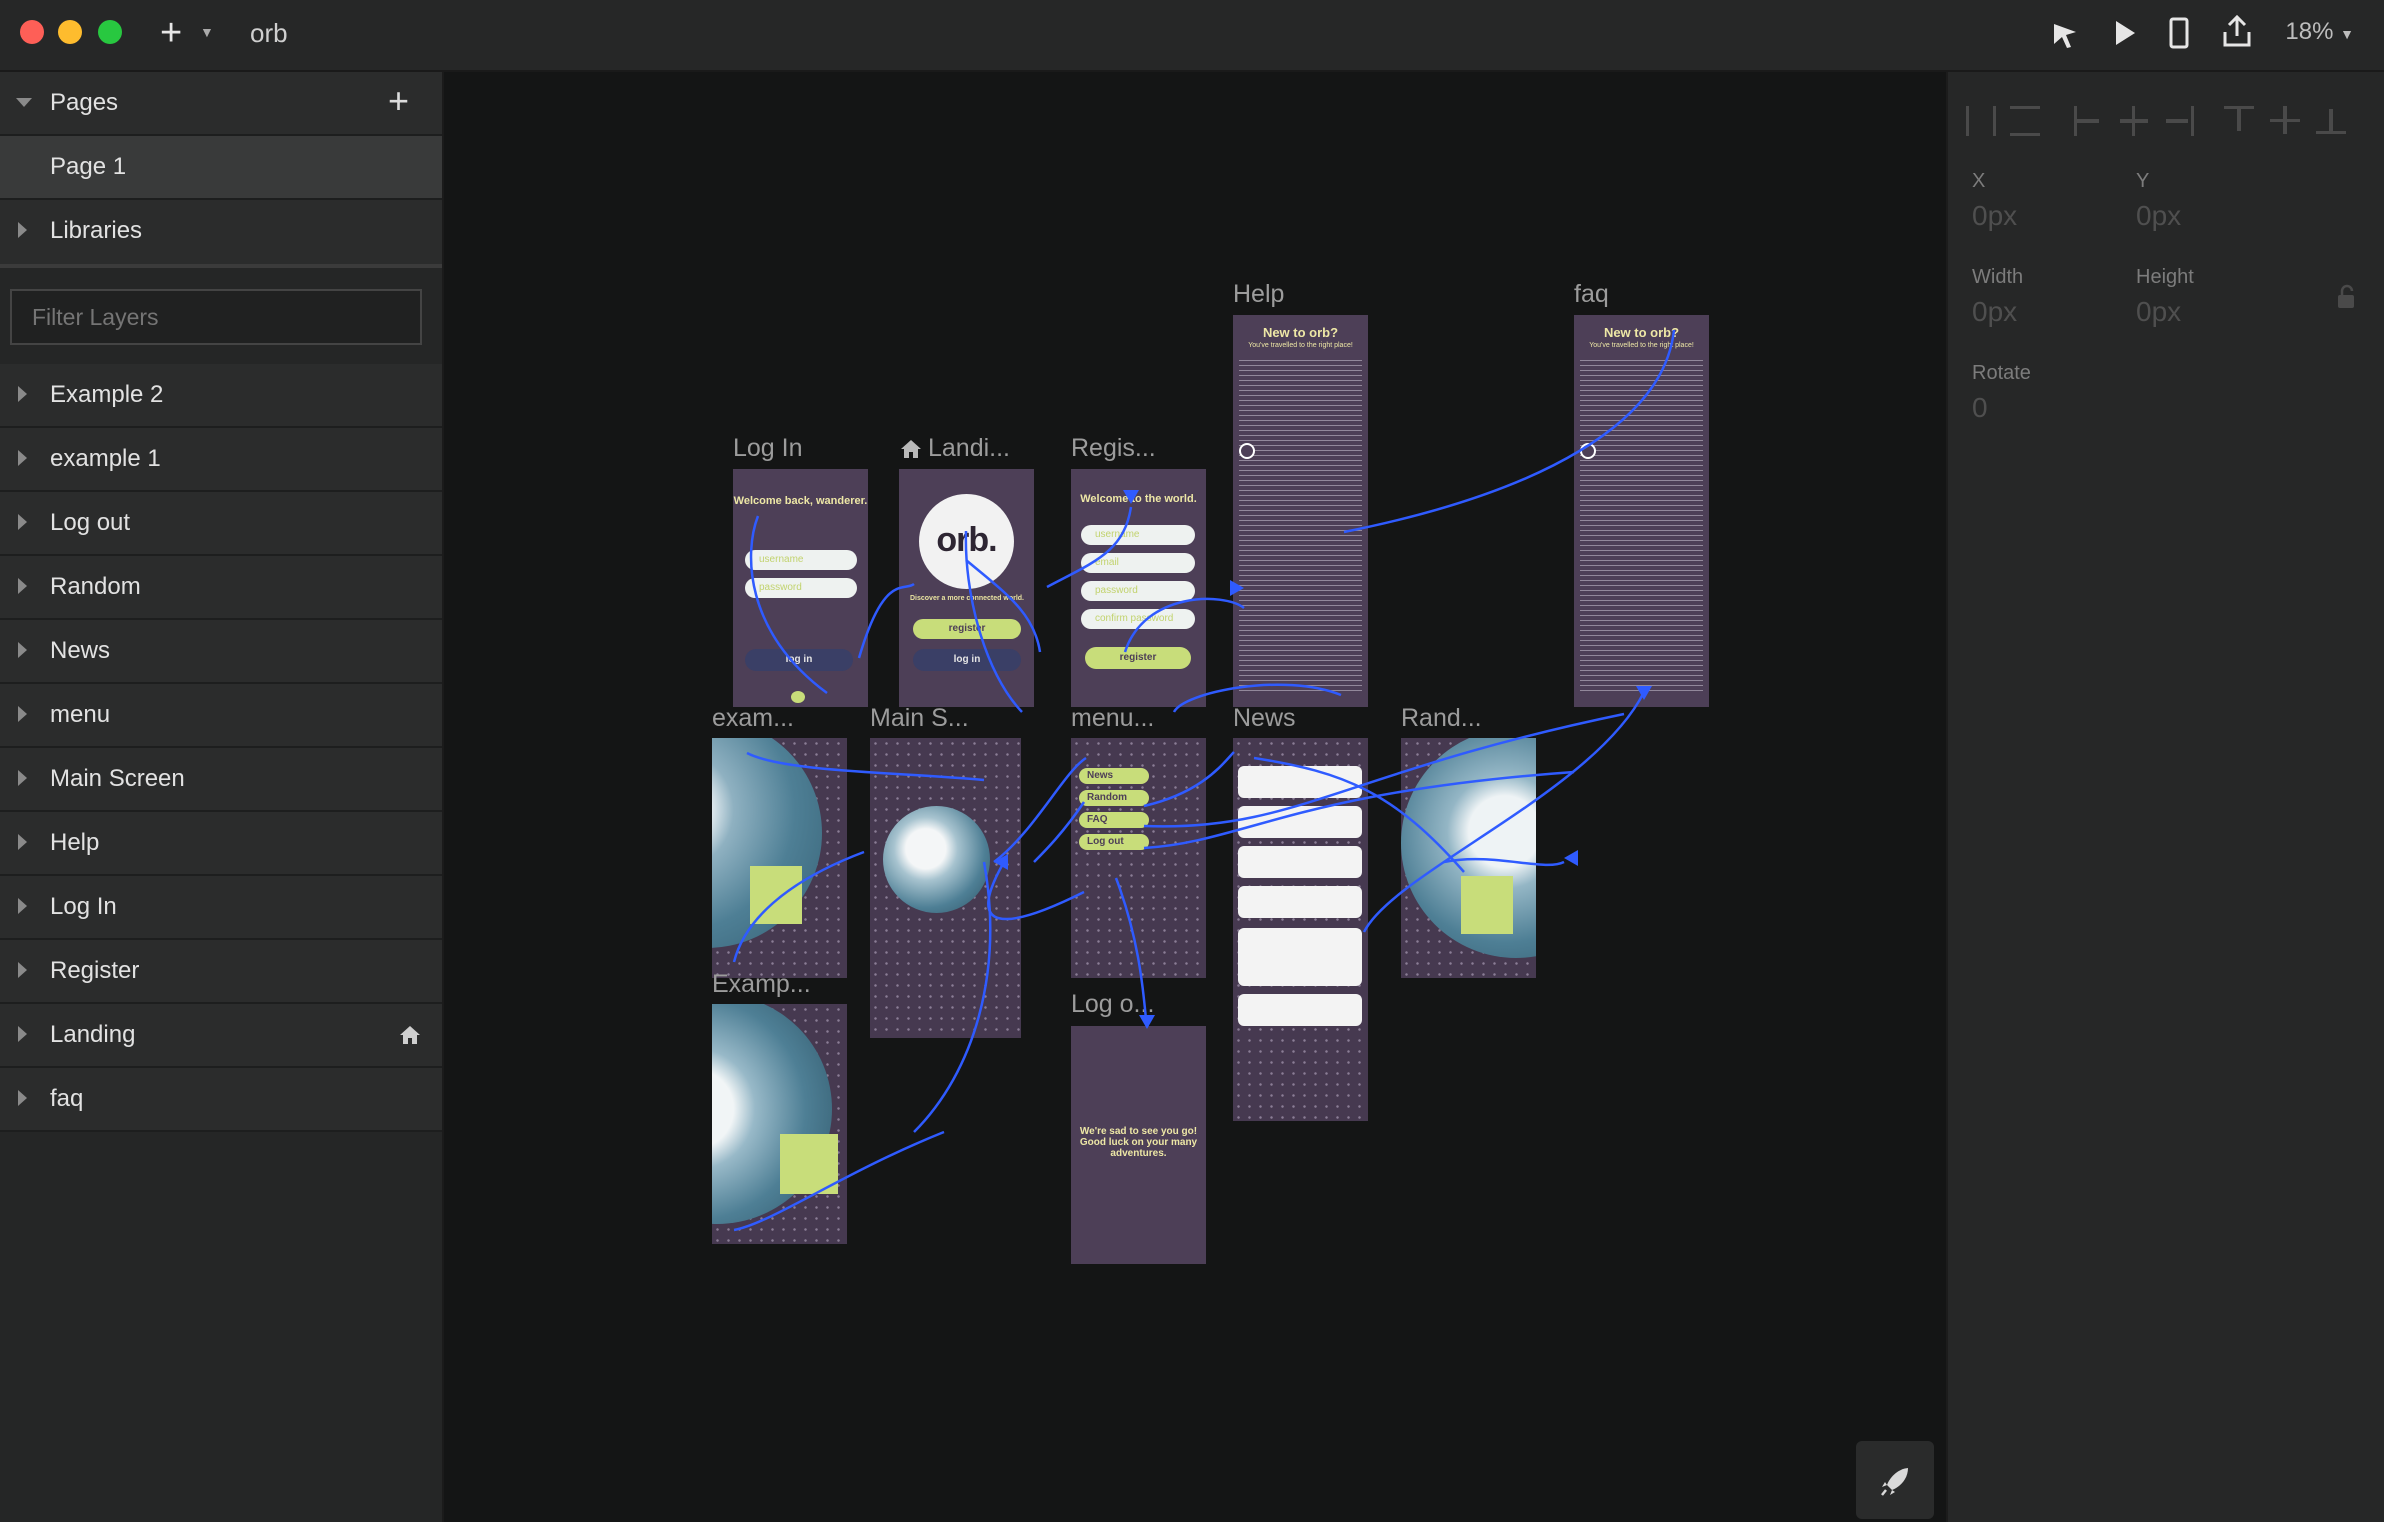 This screenshot has width=2384, height=1522. I want to click on document-title: orb, so click(269, 33).